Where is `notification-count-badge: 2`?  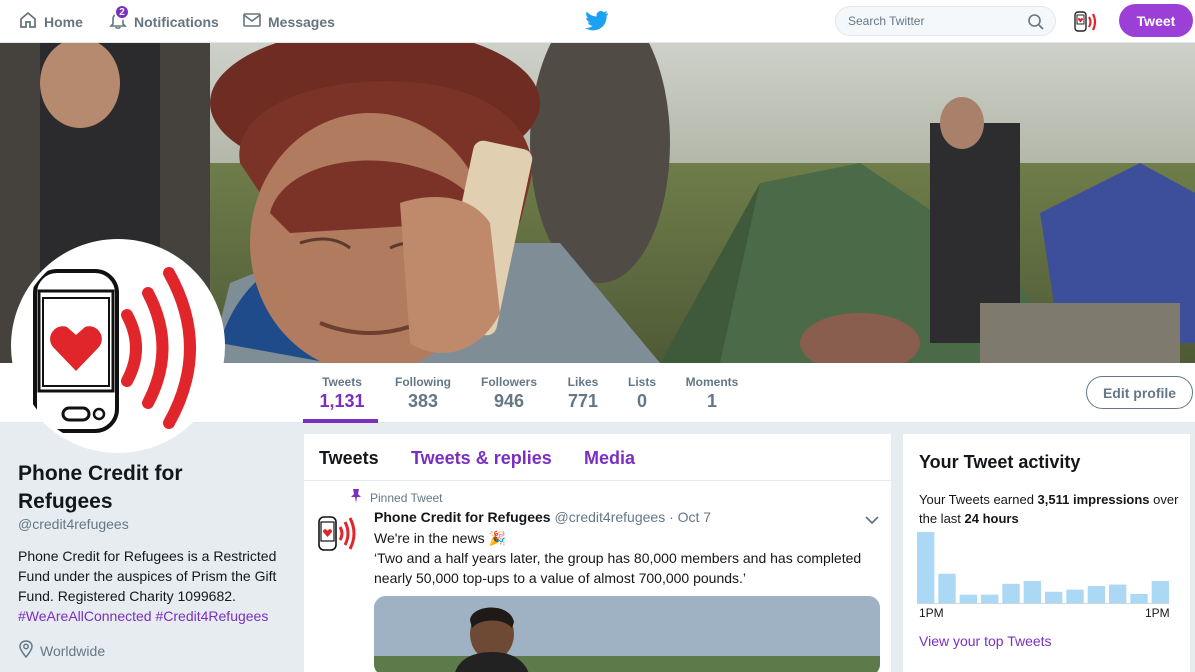
notification-count-badge: 2 is located at coordinates (122, 12).